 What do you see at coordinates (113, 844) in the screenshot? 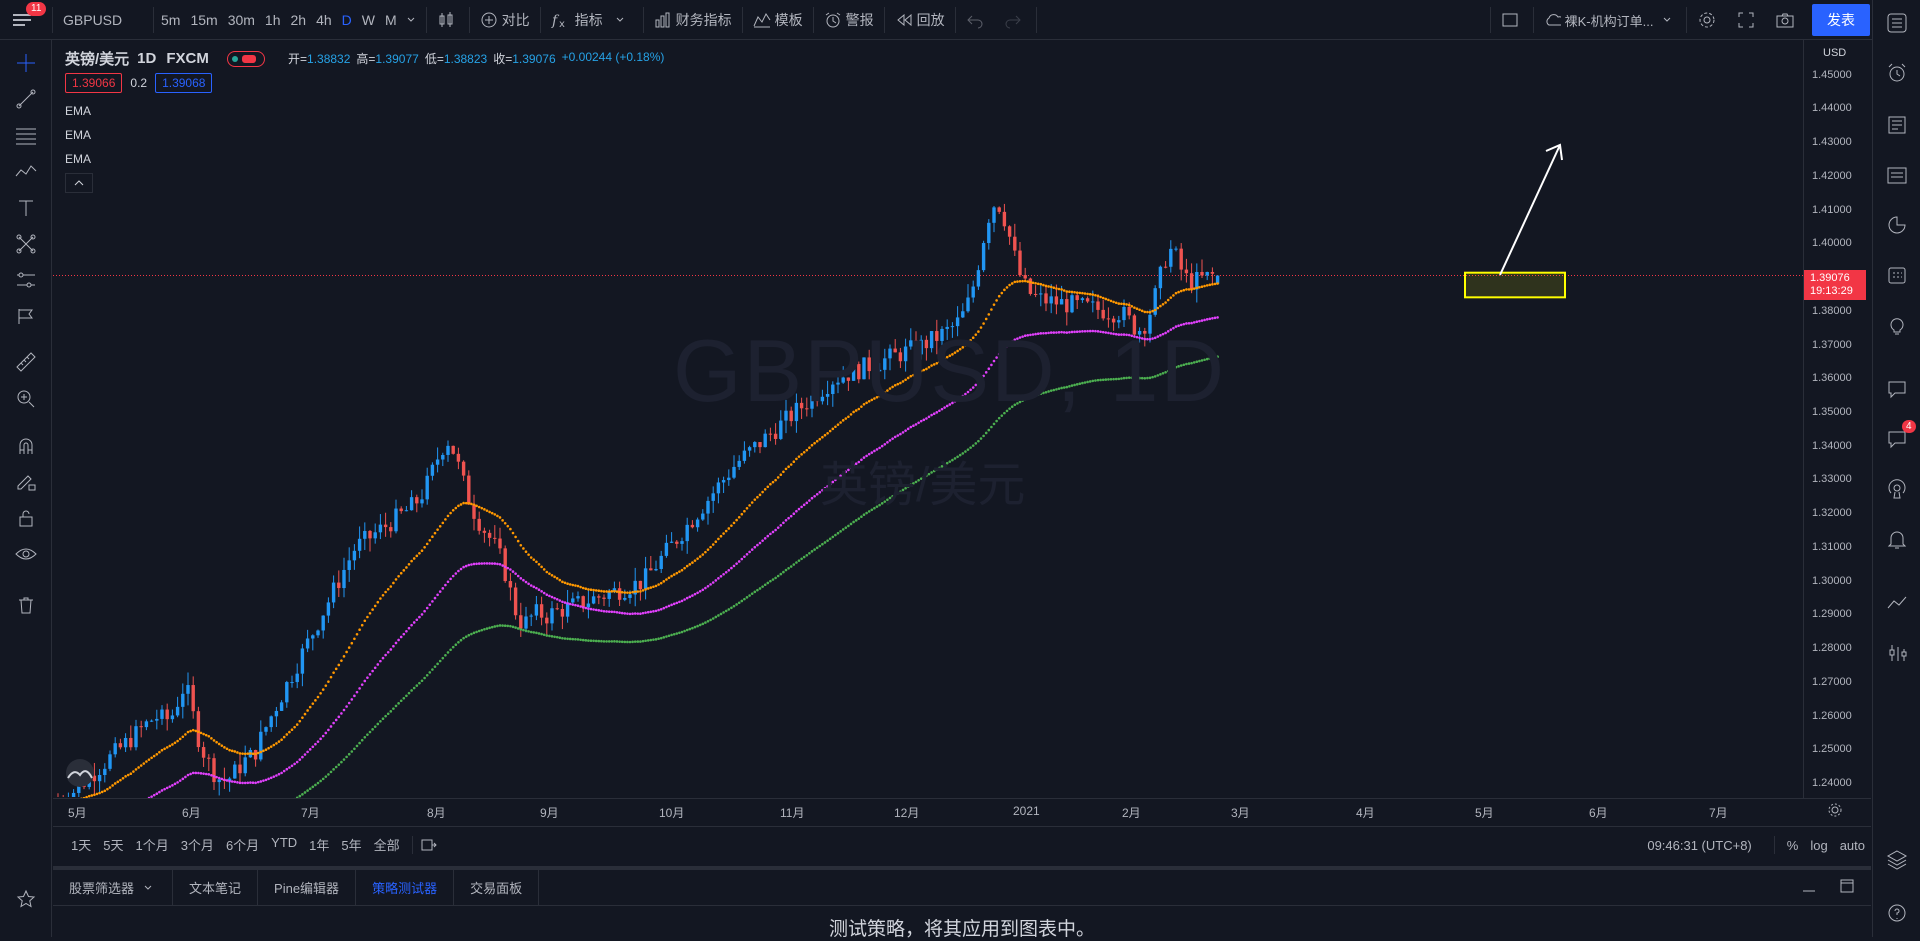
I see `range-1: 5天` at bounding box center [113, 844].